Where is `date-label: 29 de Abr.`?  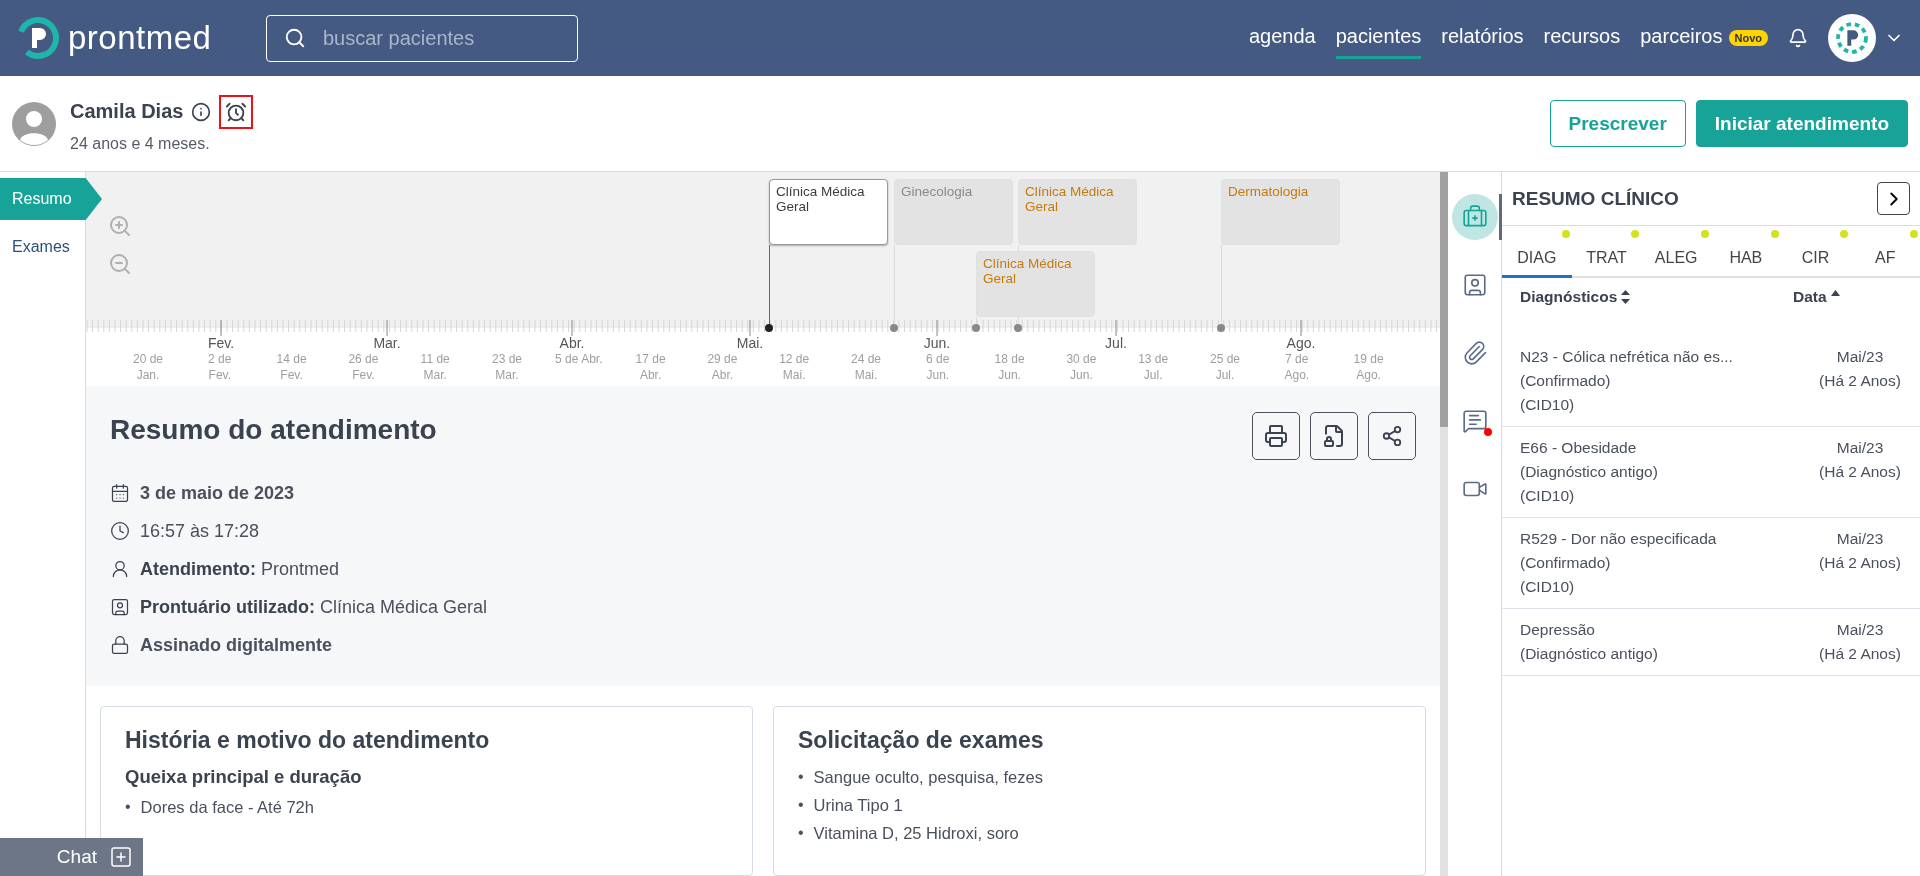 date-label: 29 de Abr. is located at coordinates (722, 368).